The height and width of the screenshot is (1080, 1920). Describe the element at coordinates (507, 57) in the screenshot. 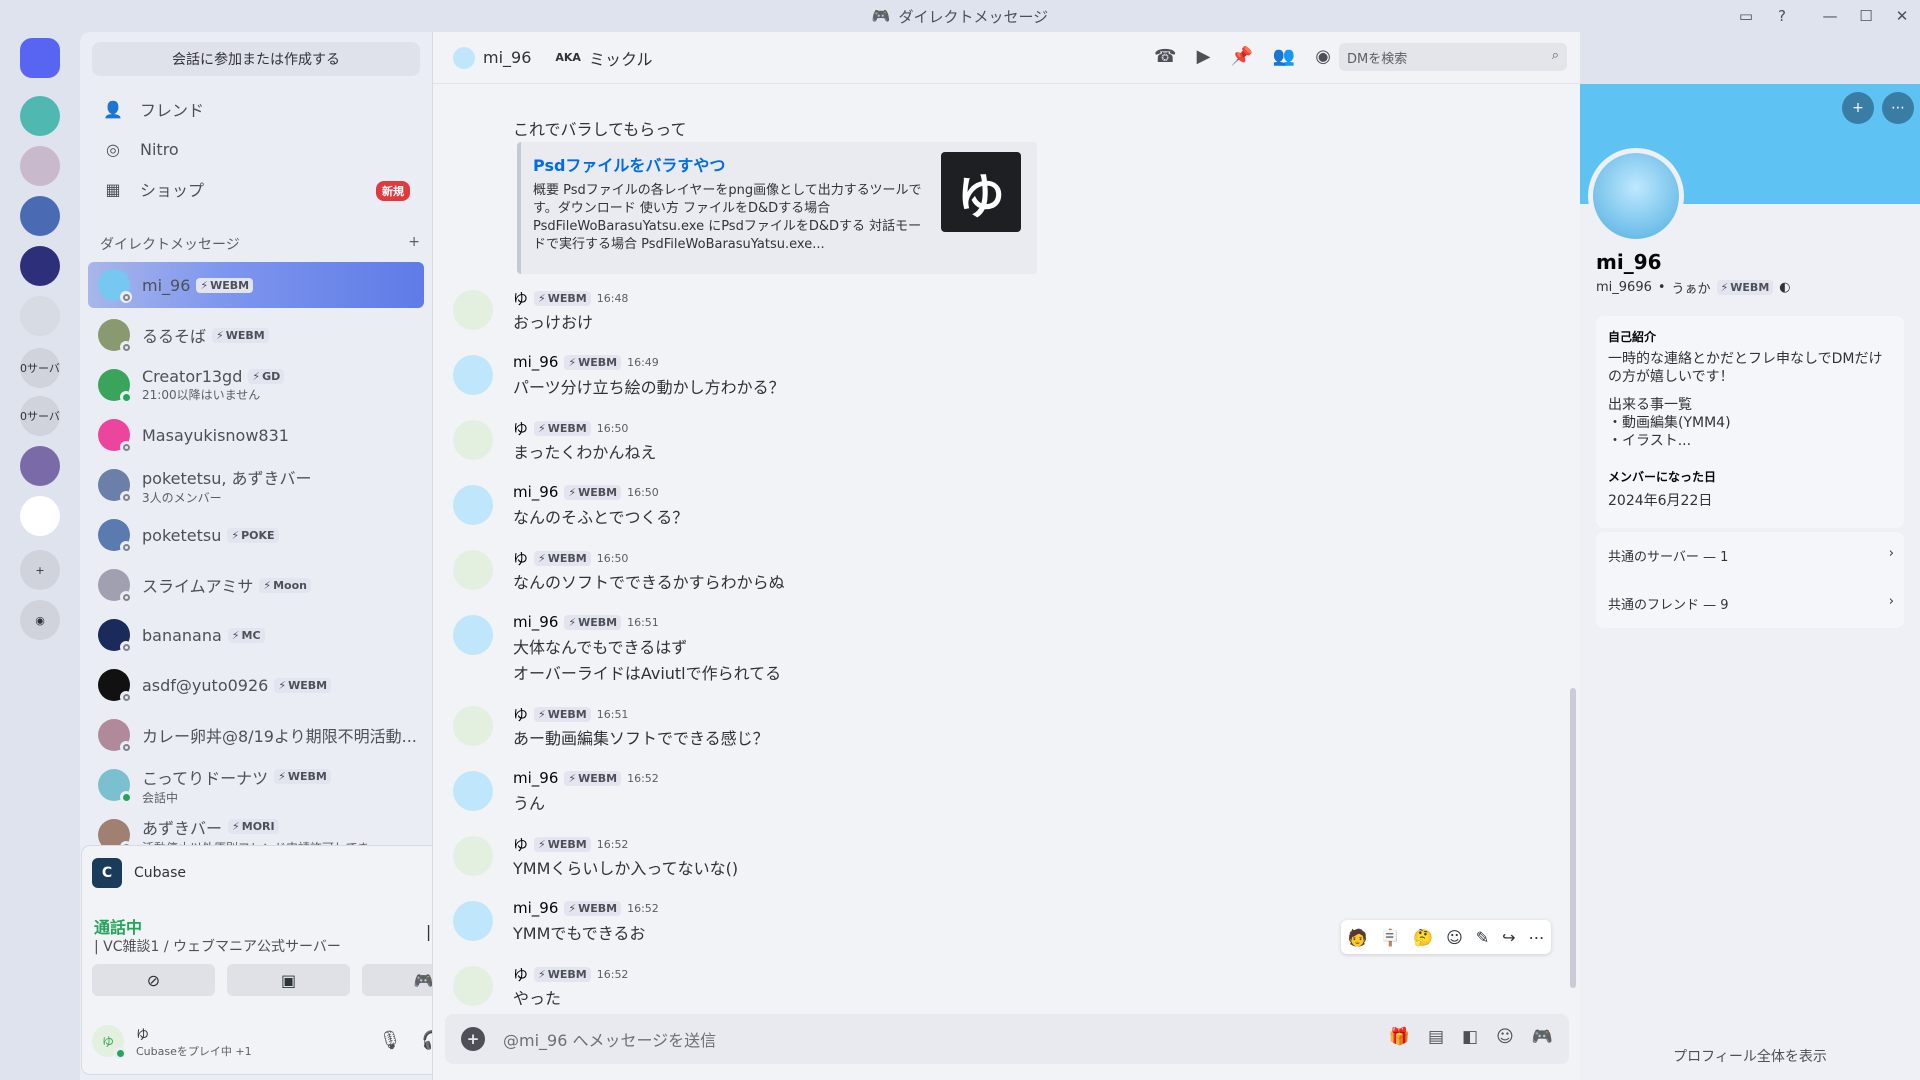

I see `recipient-name: mi_96` at that location.